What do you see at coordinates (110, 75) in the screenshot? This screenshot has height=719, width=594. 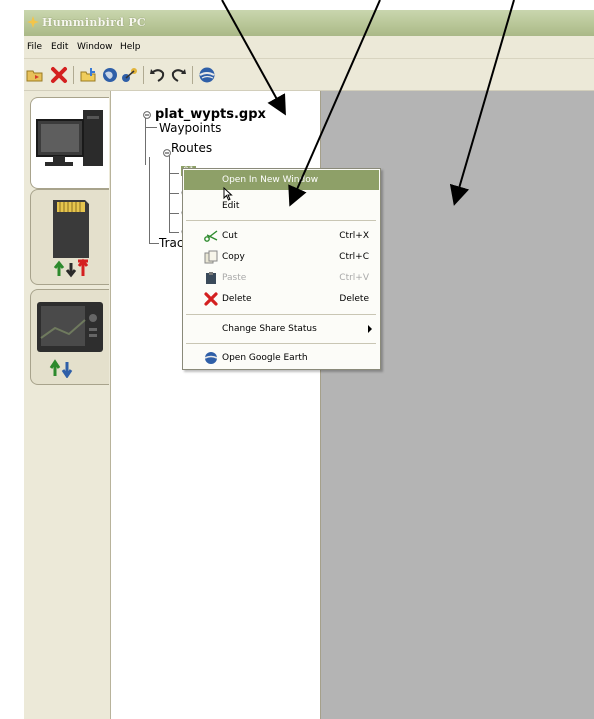 I see `globe-icon` at bounding box center [110, 75].